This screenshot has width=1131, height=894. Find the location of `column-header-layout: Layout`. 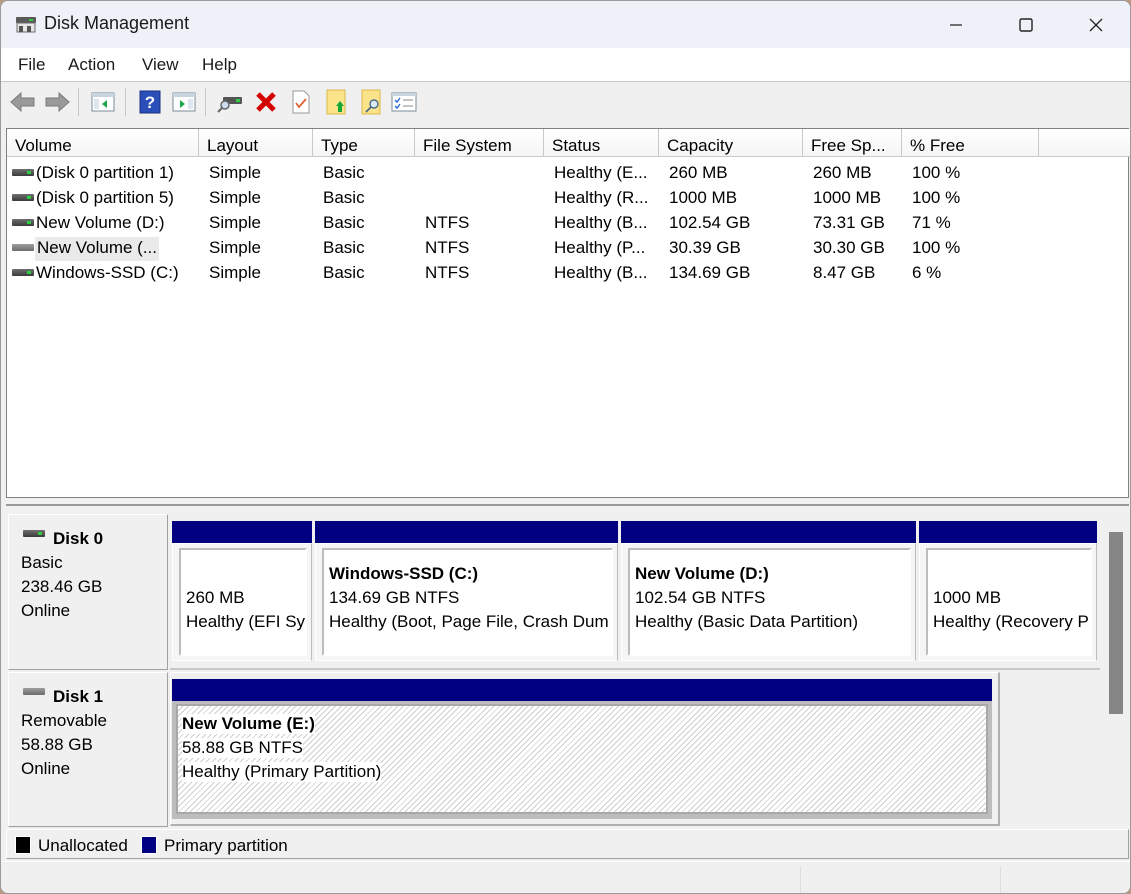

column-header-layout: Layout is located at coordinates (256, 143).